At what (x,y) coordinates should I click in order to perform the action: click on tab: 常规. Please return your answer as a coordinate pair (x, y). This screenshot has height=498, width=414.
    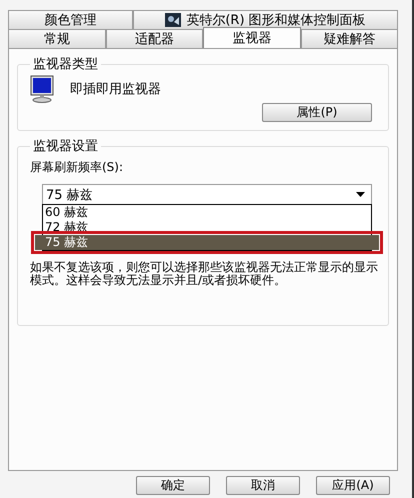
    Looking at the image, I should click on (57, 38).